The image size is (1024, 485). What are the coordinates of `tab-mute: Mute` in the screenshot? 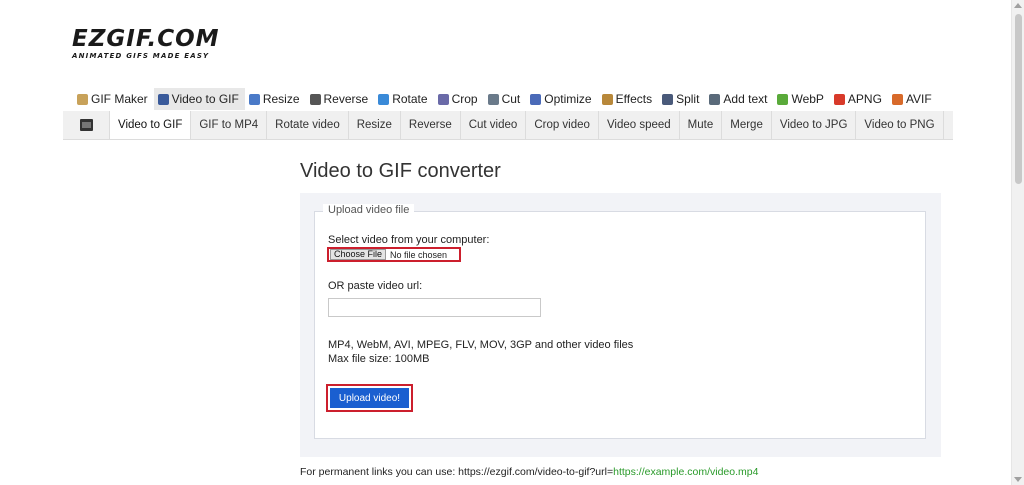 It's located at (701, 125).